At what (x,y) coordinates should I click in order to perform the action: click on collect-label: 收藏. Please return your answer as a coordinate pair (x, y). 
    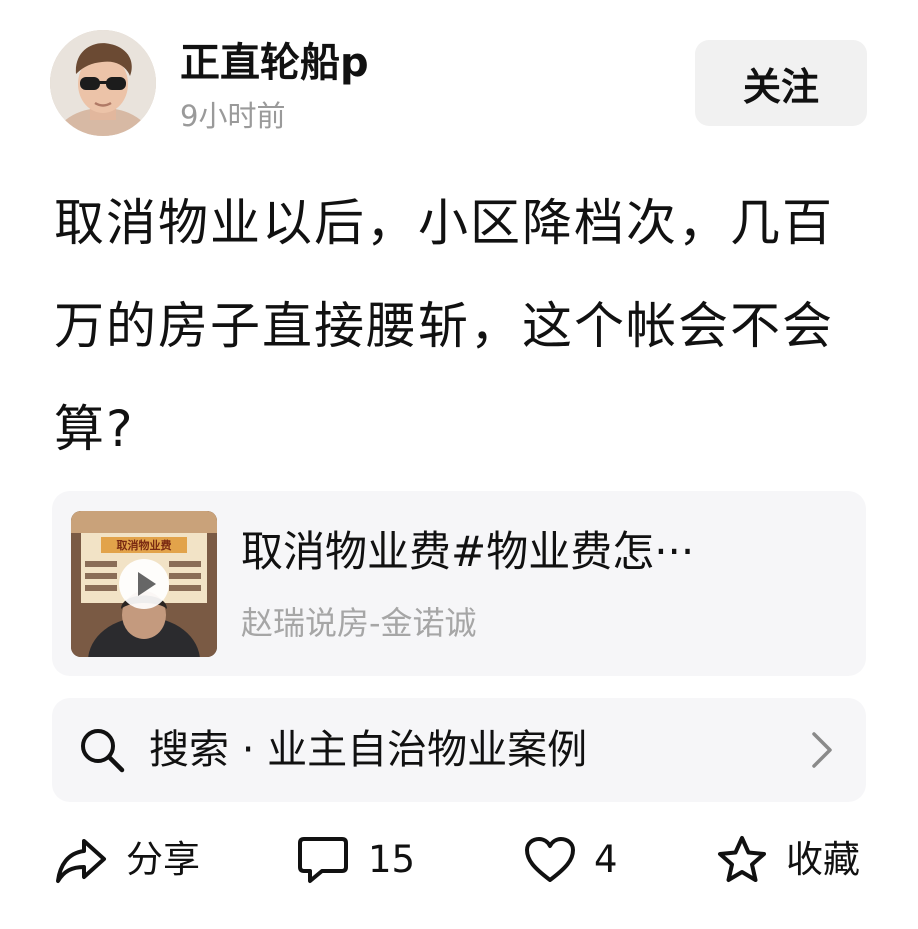
    Looking at the image, I should click on (823, 859).